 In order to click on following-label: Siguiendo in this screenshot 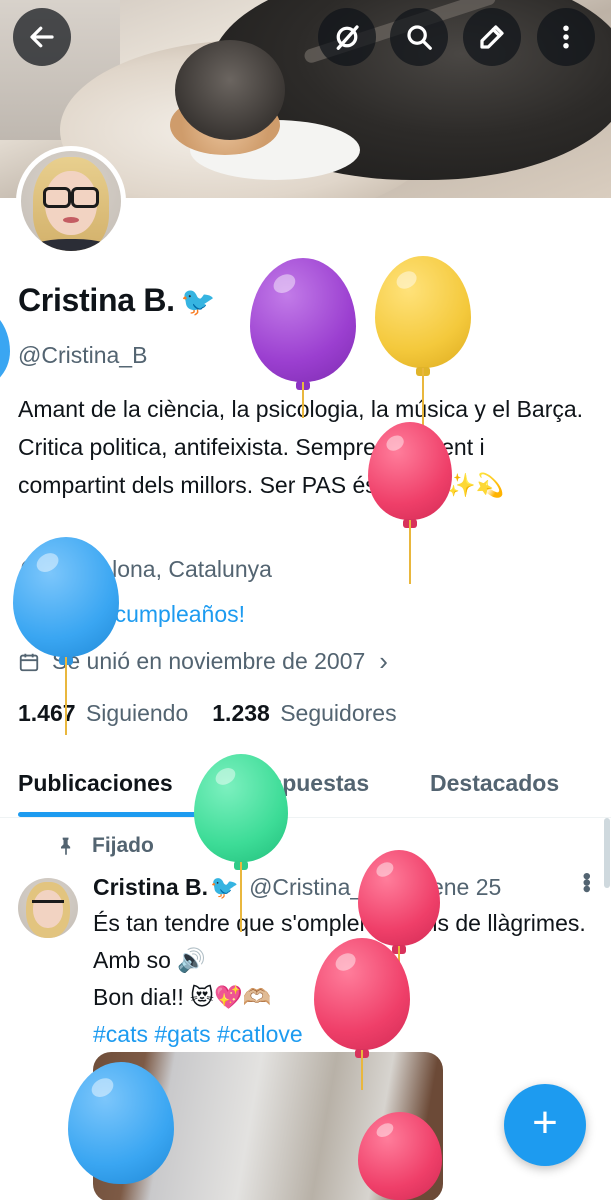, I will do `click(137, 713)`.